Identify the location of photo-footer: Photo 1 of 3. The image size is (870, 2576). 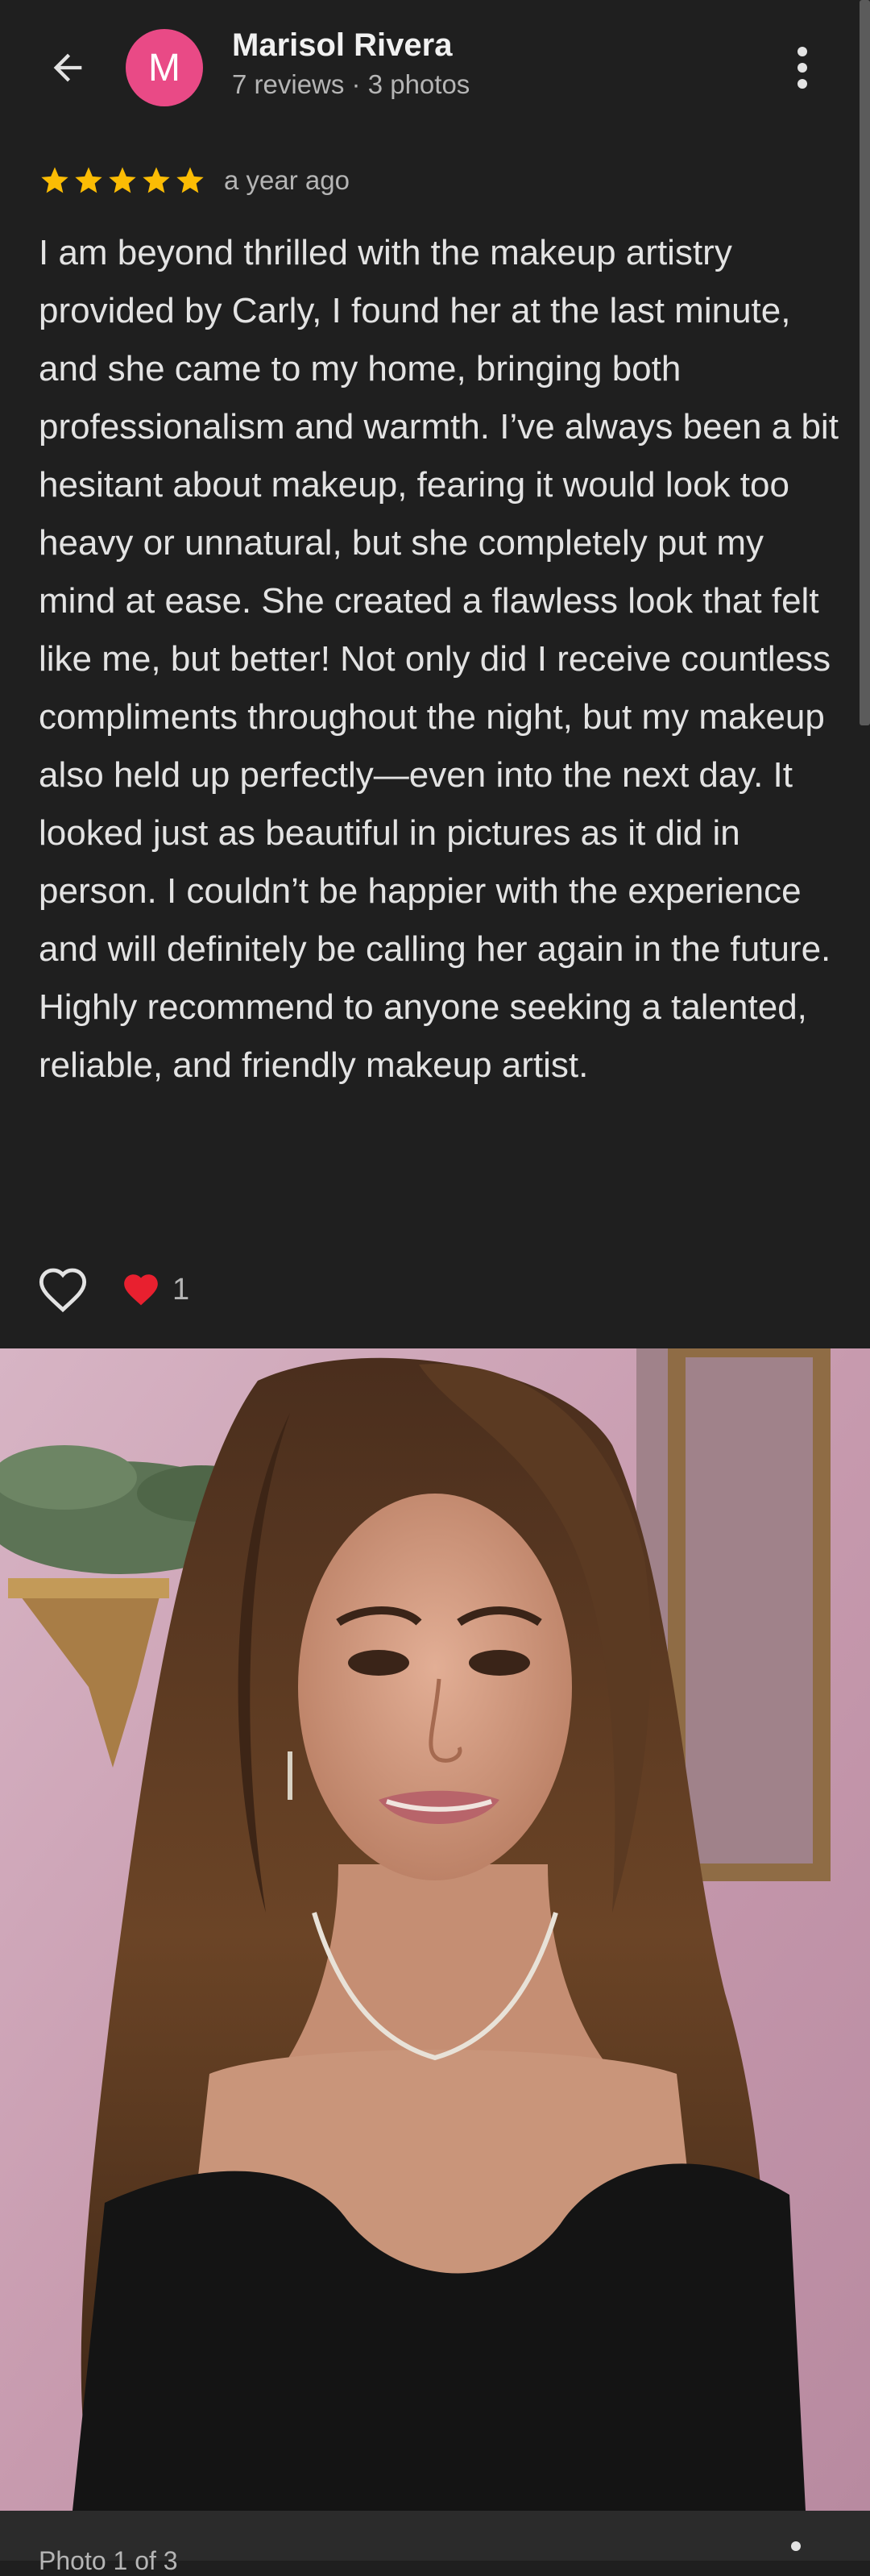
(435, 2543).